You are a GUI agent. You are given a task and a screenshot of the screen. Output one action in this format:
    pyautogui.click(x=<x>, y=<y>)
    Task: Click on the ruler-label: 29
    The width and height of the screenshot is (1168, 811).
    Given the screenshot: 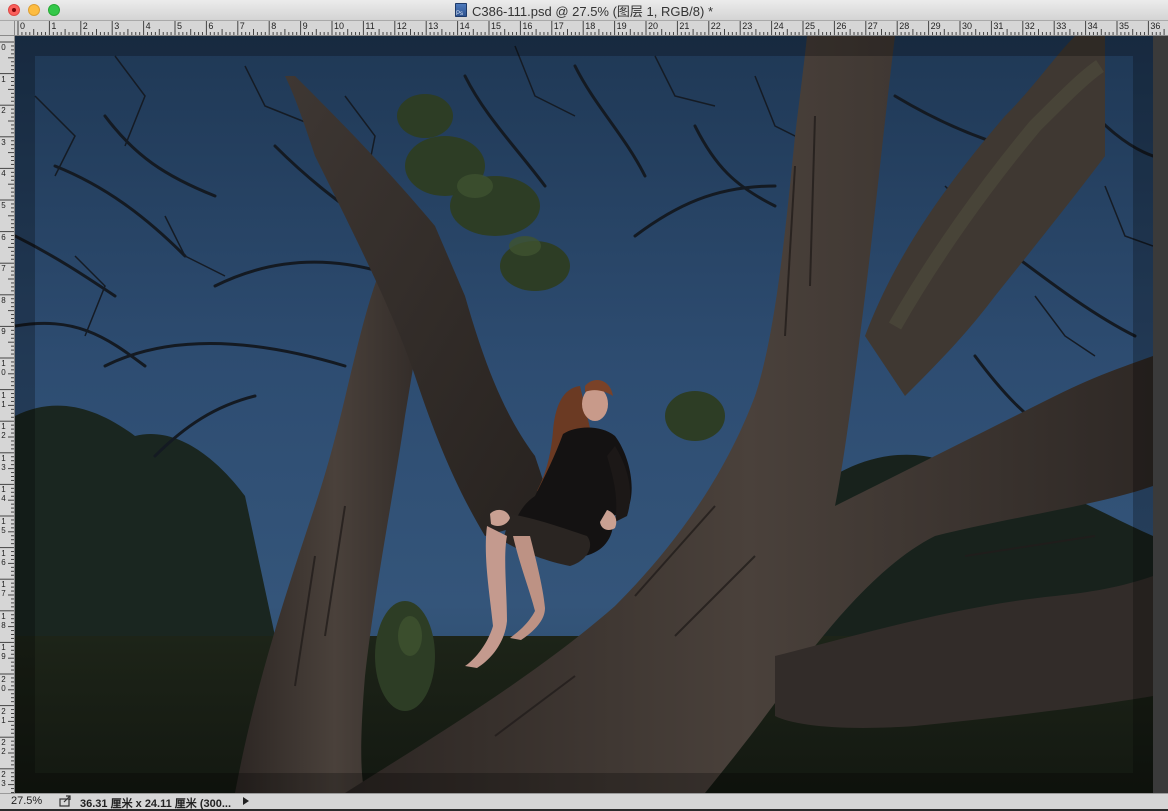 What is the action you would take?
    pyautogui.click(x=935, y=26)
    